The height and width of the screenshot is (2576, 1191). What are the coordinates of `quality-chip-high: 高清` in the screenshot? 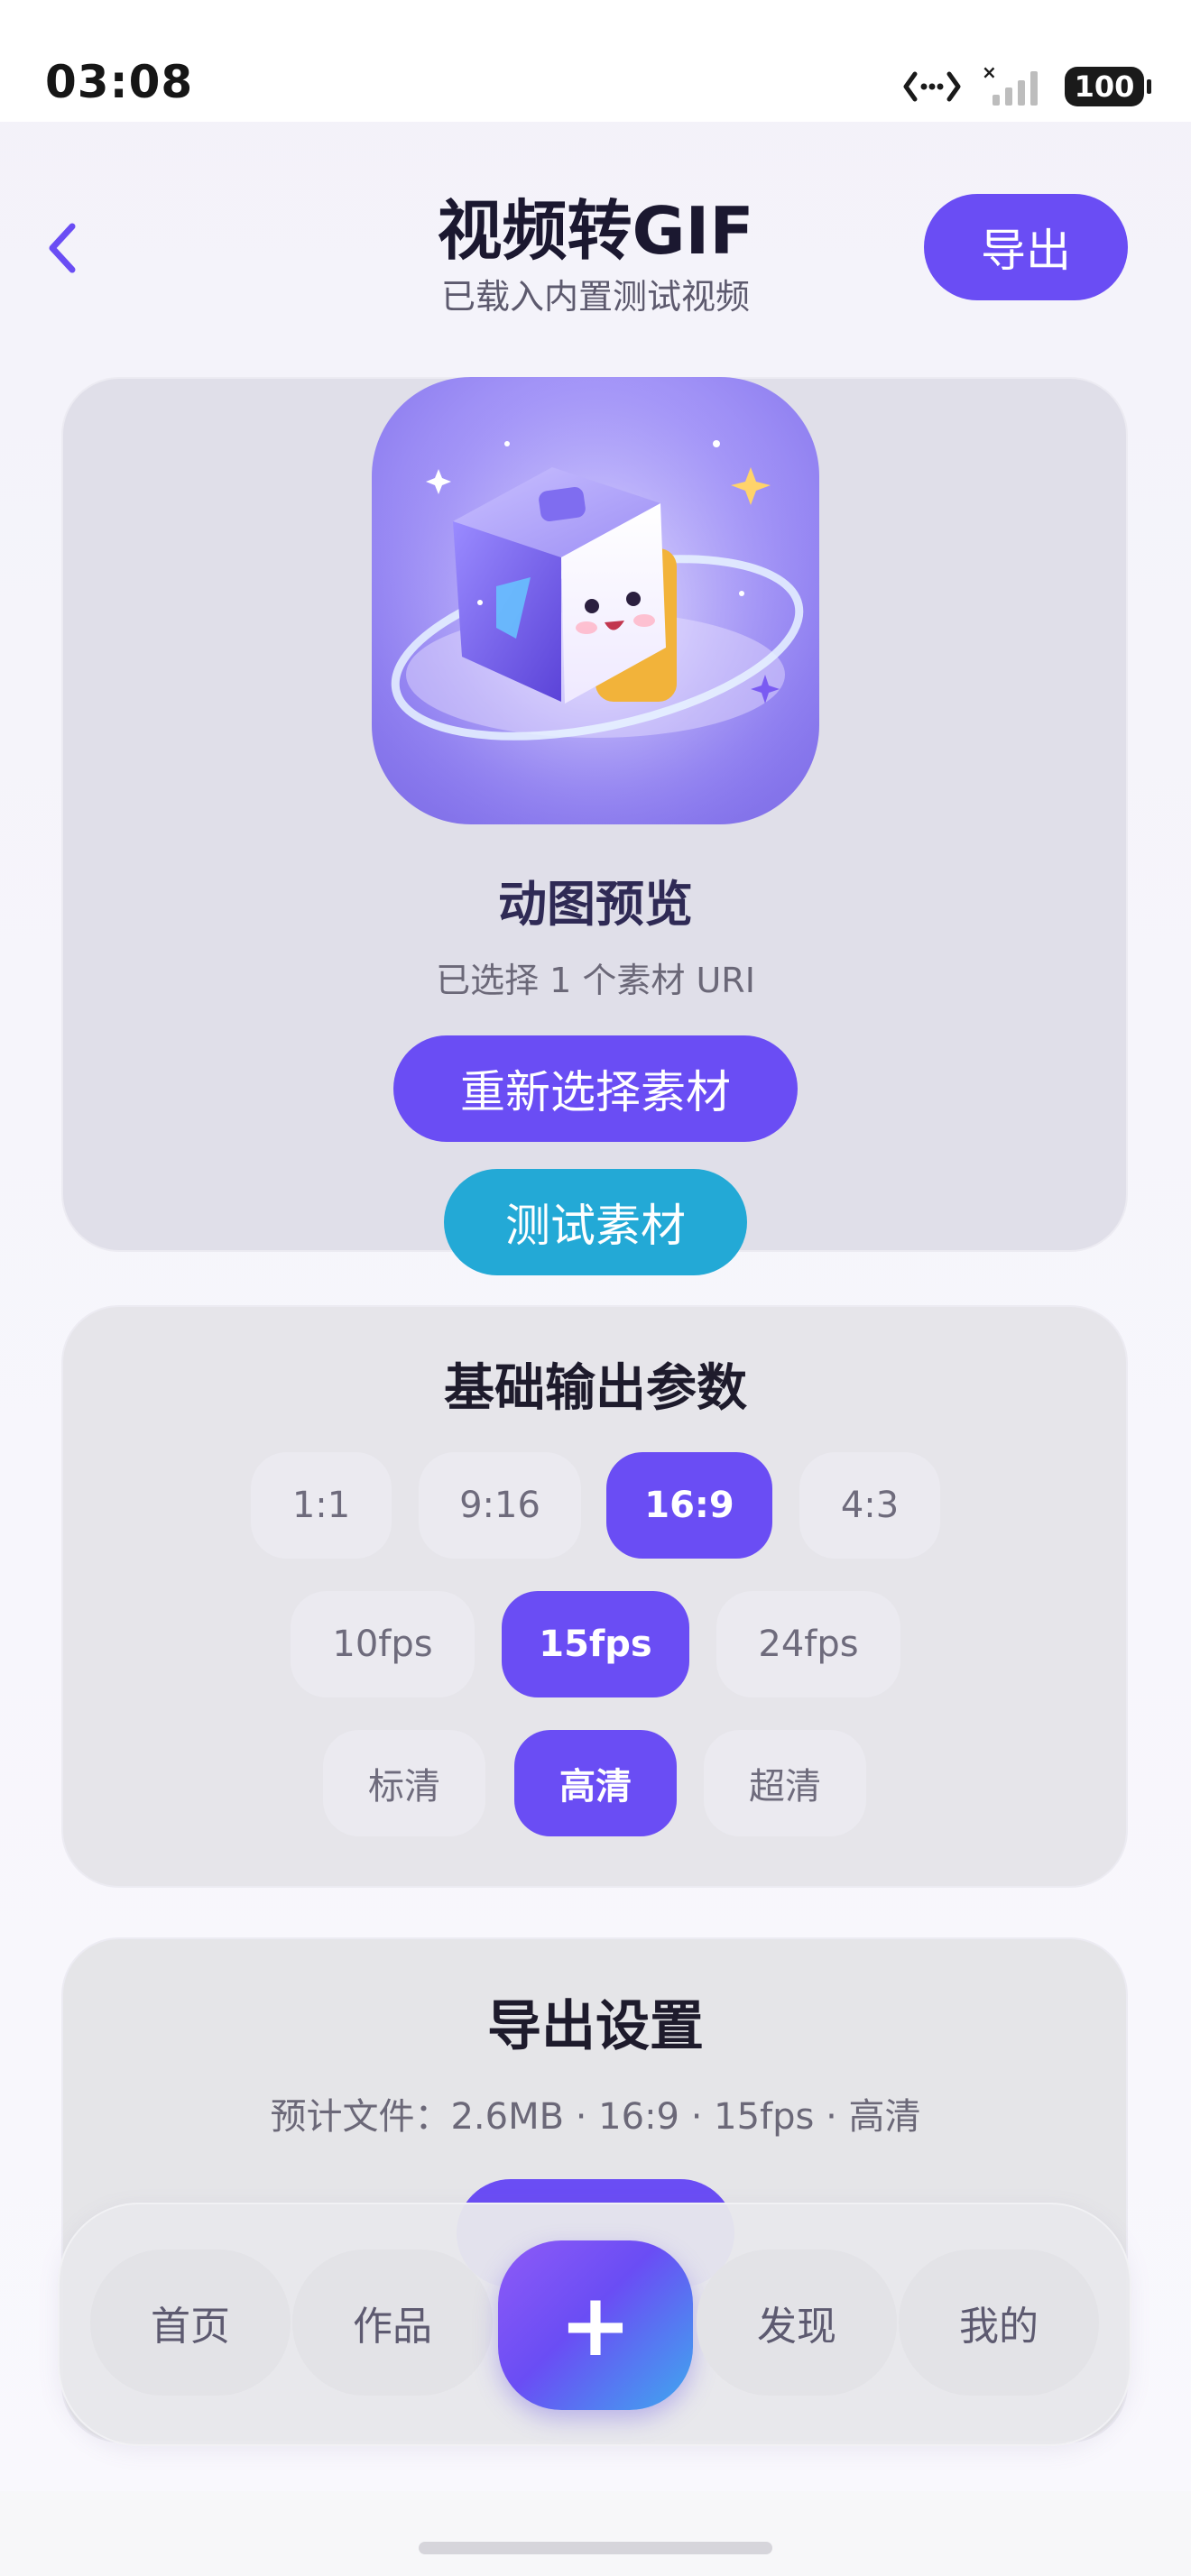 It's located at (595, 1783).